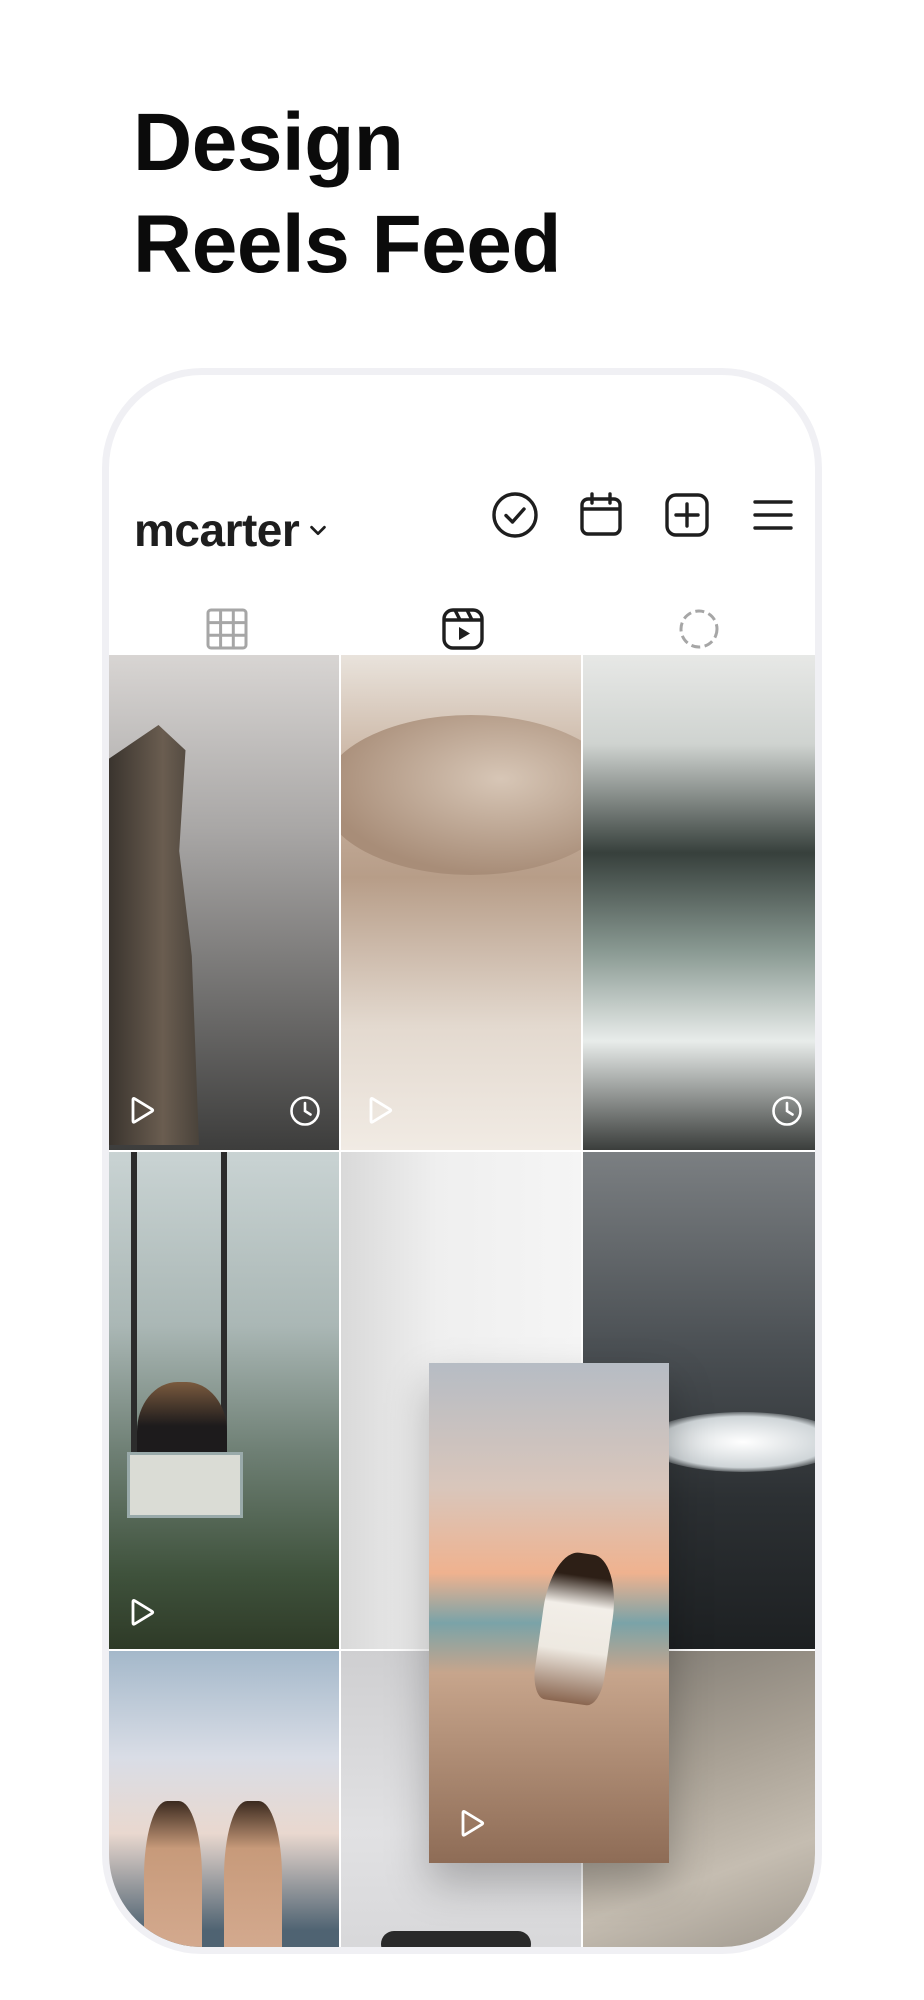  I want to click on dragged-reel-tile, so click(549, 1613).